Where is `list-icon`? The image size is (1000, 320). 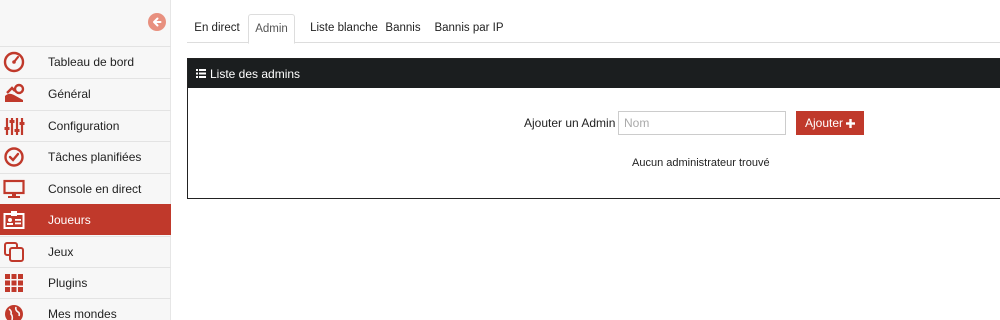 list-icon is located at coordinates (201, 73).